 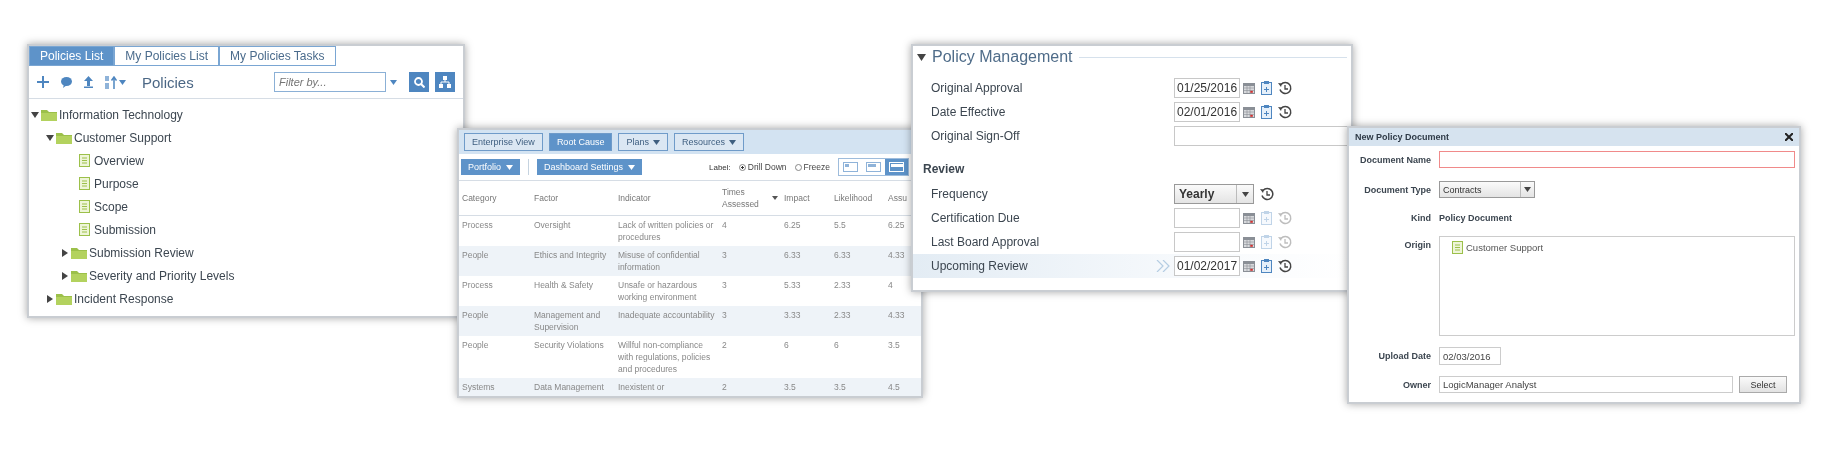 I want to click on search-button, so click(x=419, y=82).